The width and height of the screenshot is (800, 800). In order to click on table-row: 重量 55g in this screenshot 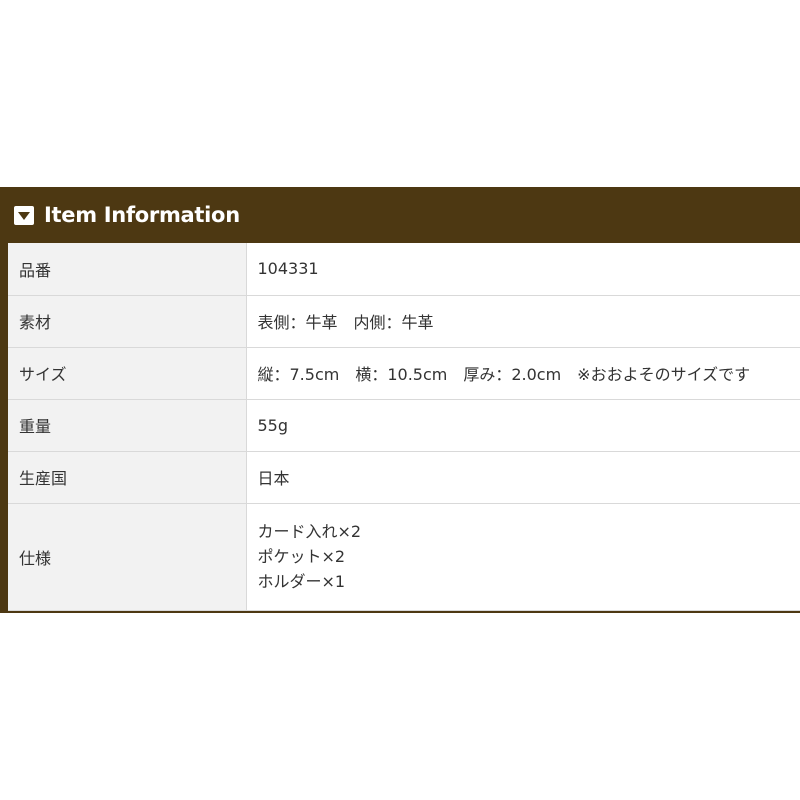, I will do `click(404, 425)`.